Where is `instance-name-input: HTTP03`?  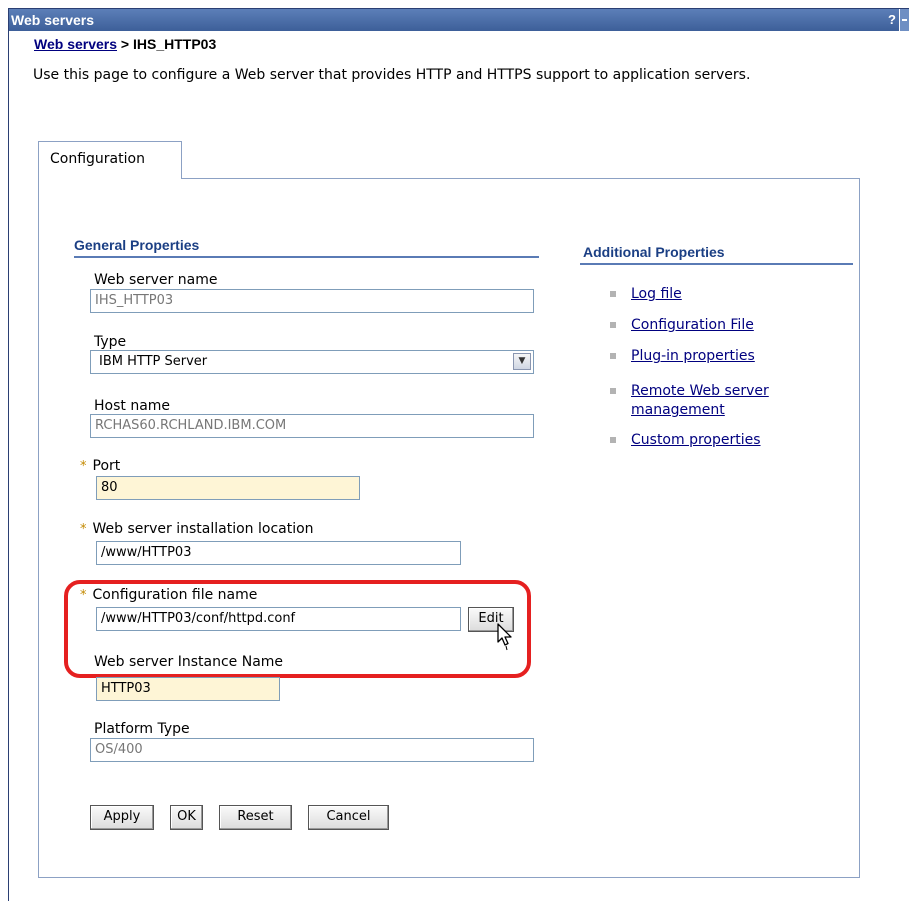 instance-name-input: HTTP03 is located at coordinates (188, 689).